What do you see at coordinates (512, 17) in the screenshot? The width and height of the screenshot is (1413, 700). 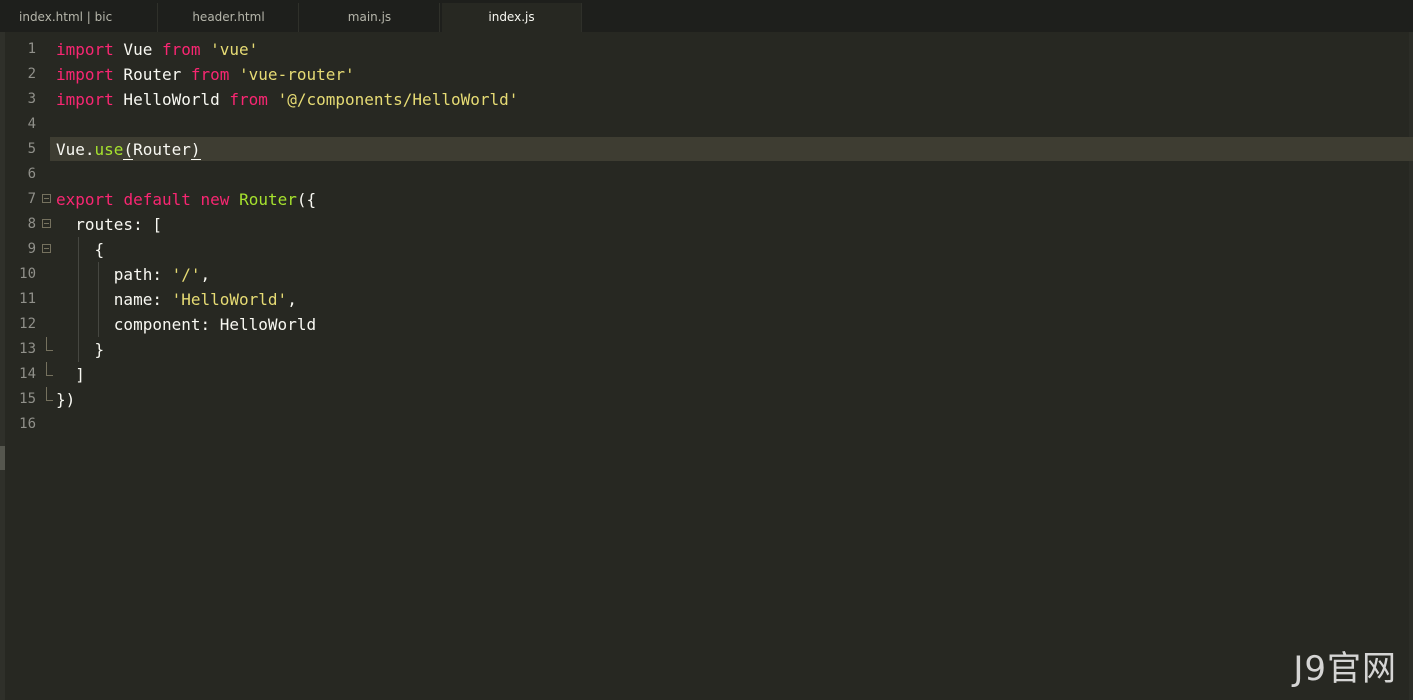 I see `tab-index-js: index.js` at bounding box center [512, 17].